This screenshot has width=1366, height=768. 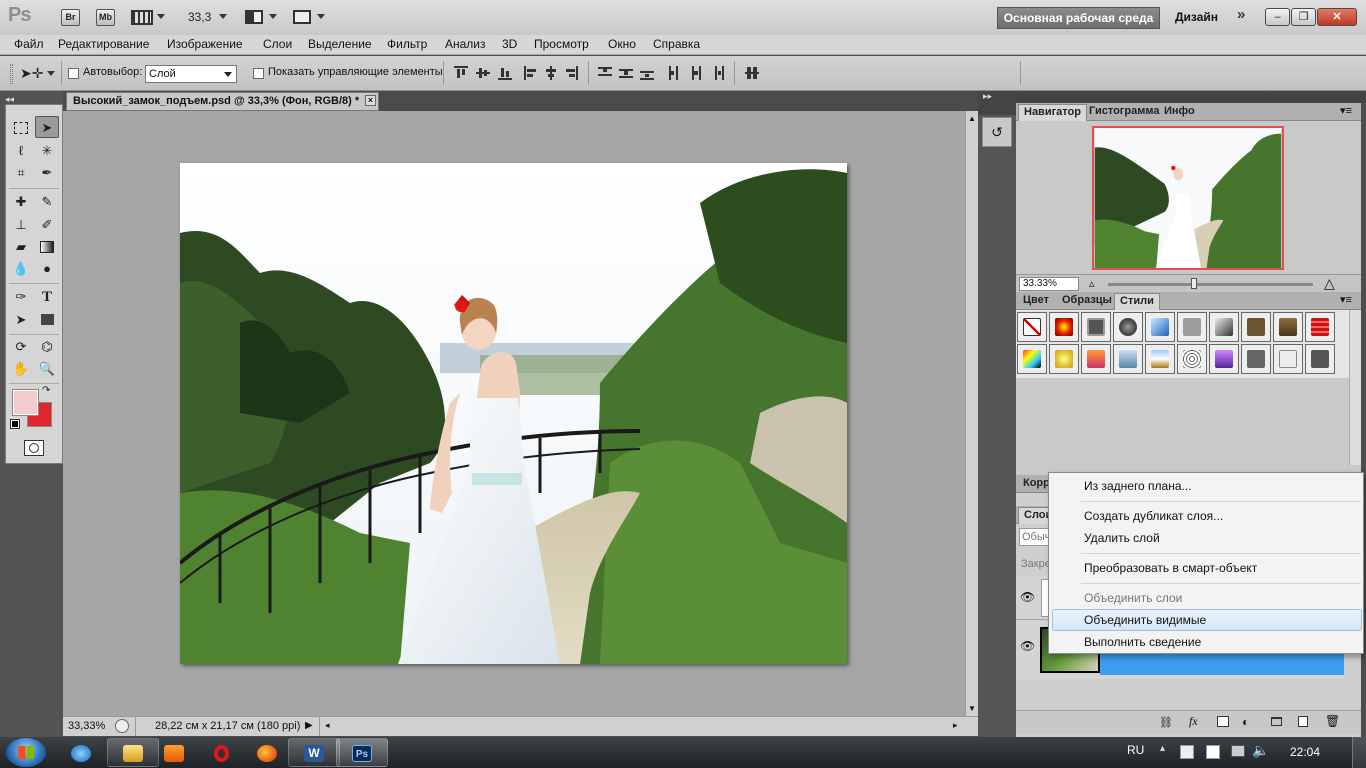 I want to click on clone-stamp-tool: ⊥, so click(x=21, y=225).